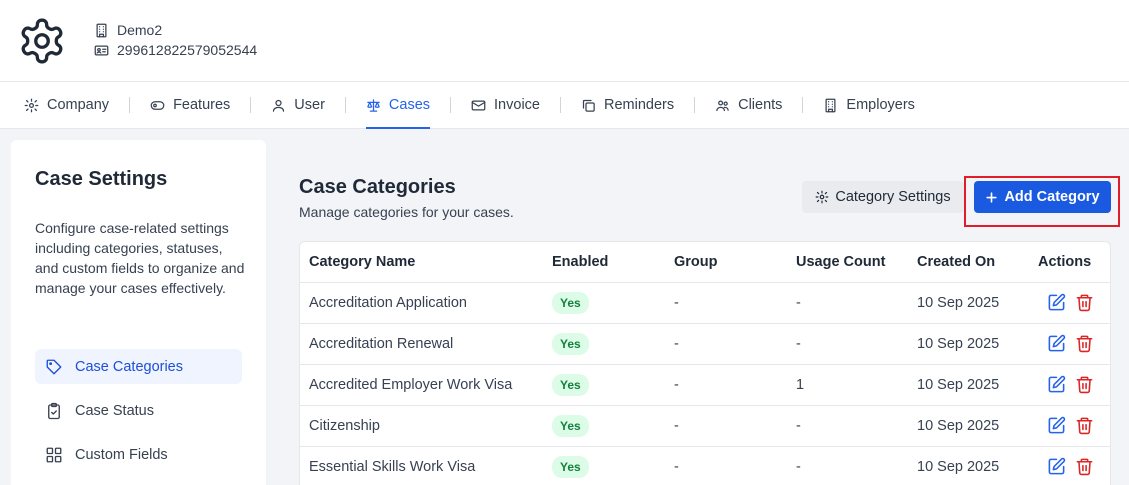  Describe the element at coordinates (140, 30) in the screenshot. I see `org-name: Demo2` at that location.